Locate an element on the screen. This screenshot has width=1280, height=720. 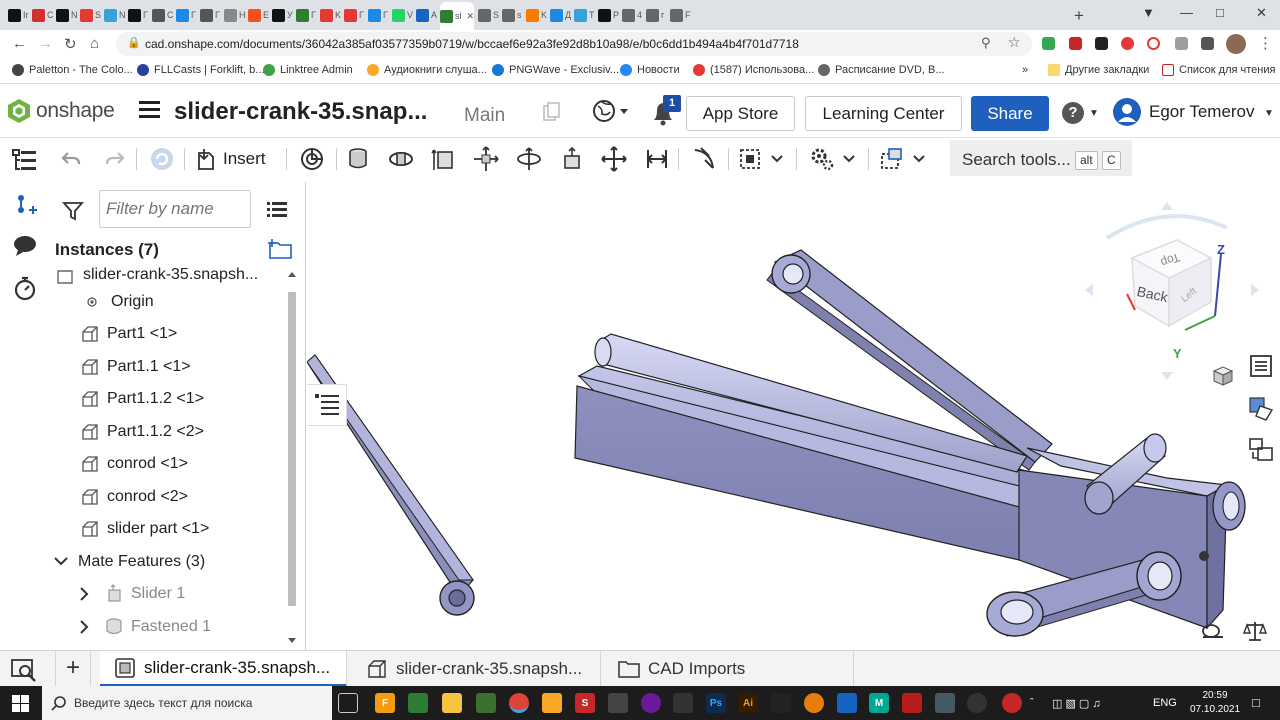
document-menu-icon is located at coordinates (149, 111).